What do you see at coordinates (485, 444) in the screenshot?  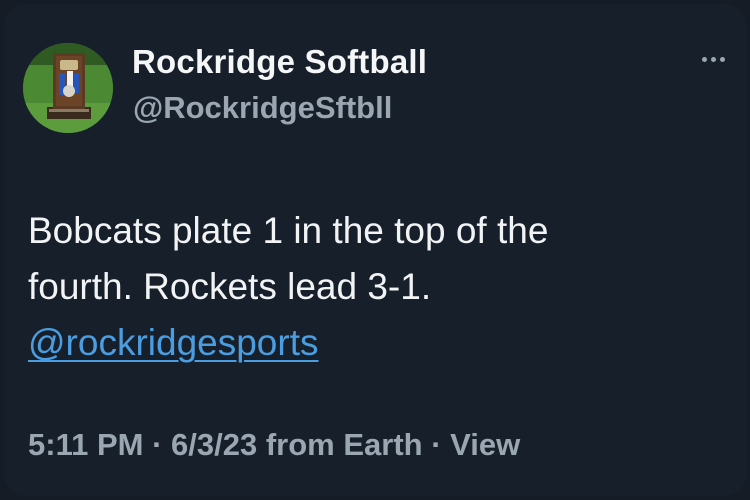 I see `view-link: View` at bounding box center [485, 444].